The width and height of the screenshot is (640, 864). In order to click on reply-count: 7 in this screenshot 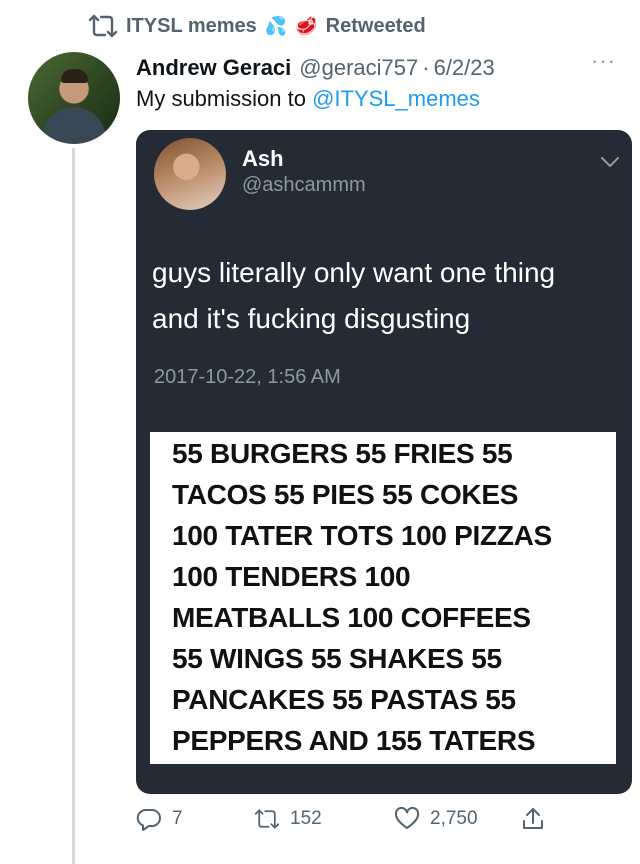, I will do `click(177, 818)`.